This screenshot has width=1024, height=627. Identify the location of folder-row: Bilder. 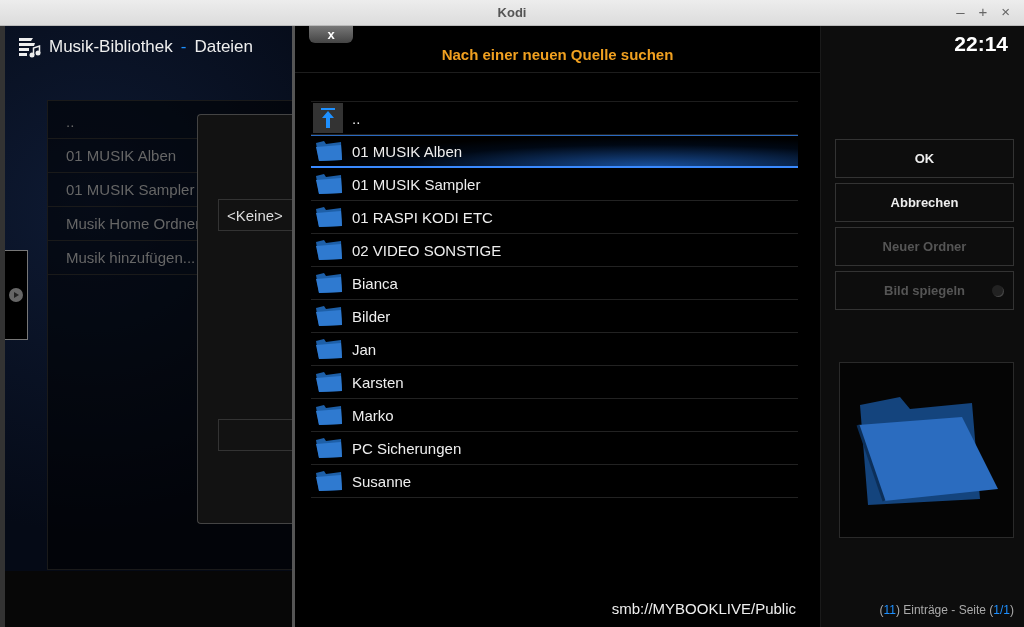
(554, 316).